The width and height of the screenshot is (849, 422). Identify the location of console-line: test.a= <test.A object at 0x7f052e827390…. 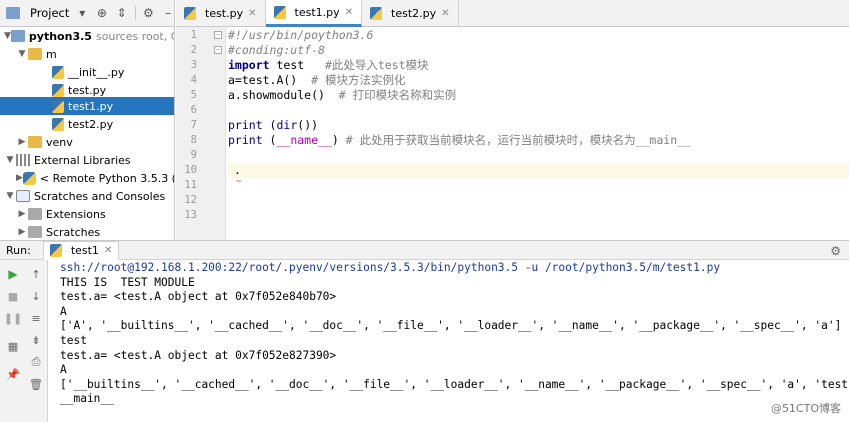
(198, 355).